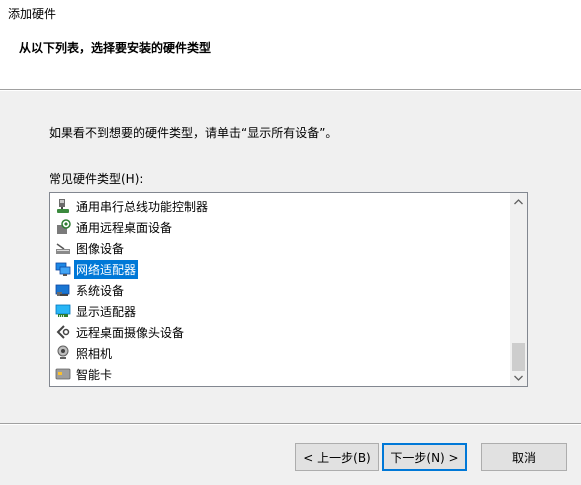 Image resolution: width=581 pixels, height=485 pixels. Describe the element at coordinates (63, 374) in the screenshot. I see `smart-card-icon` at that location.